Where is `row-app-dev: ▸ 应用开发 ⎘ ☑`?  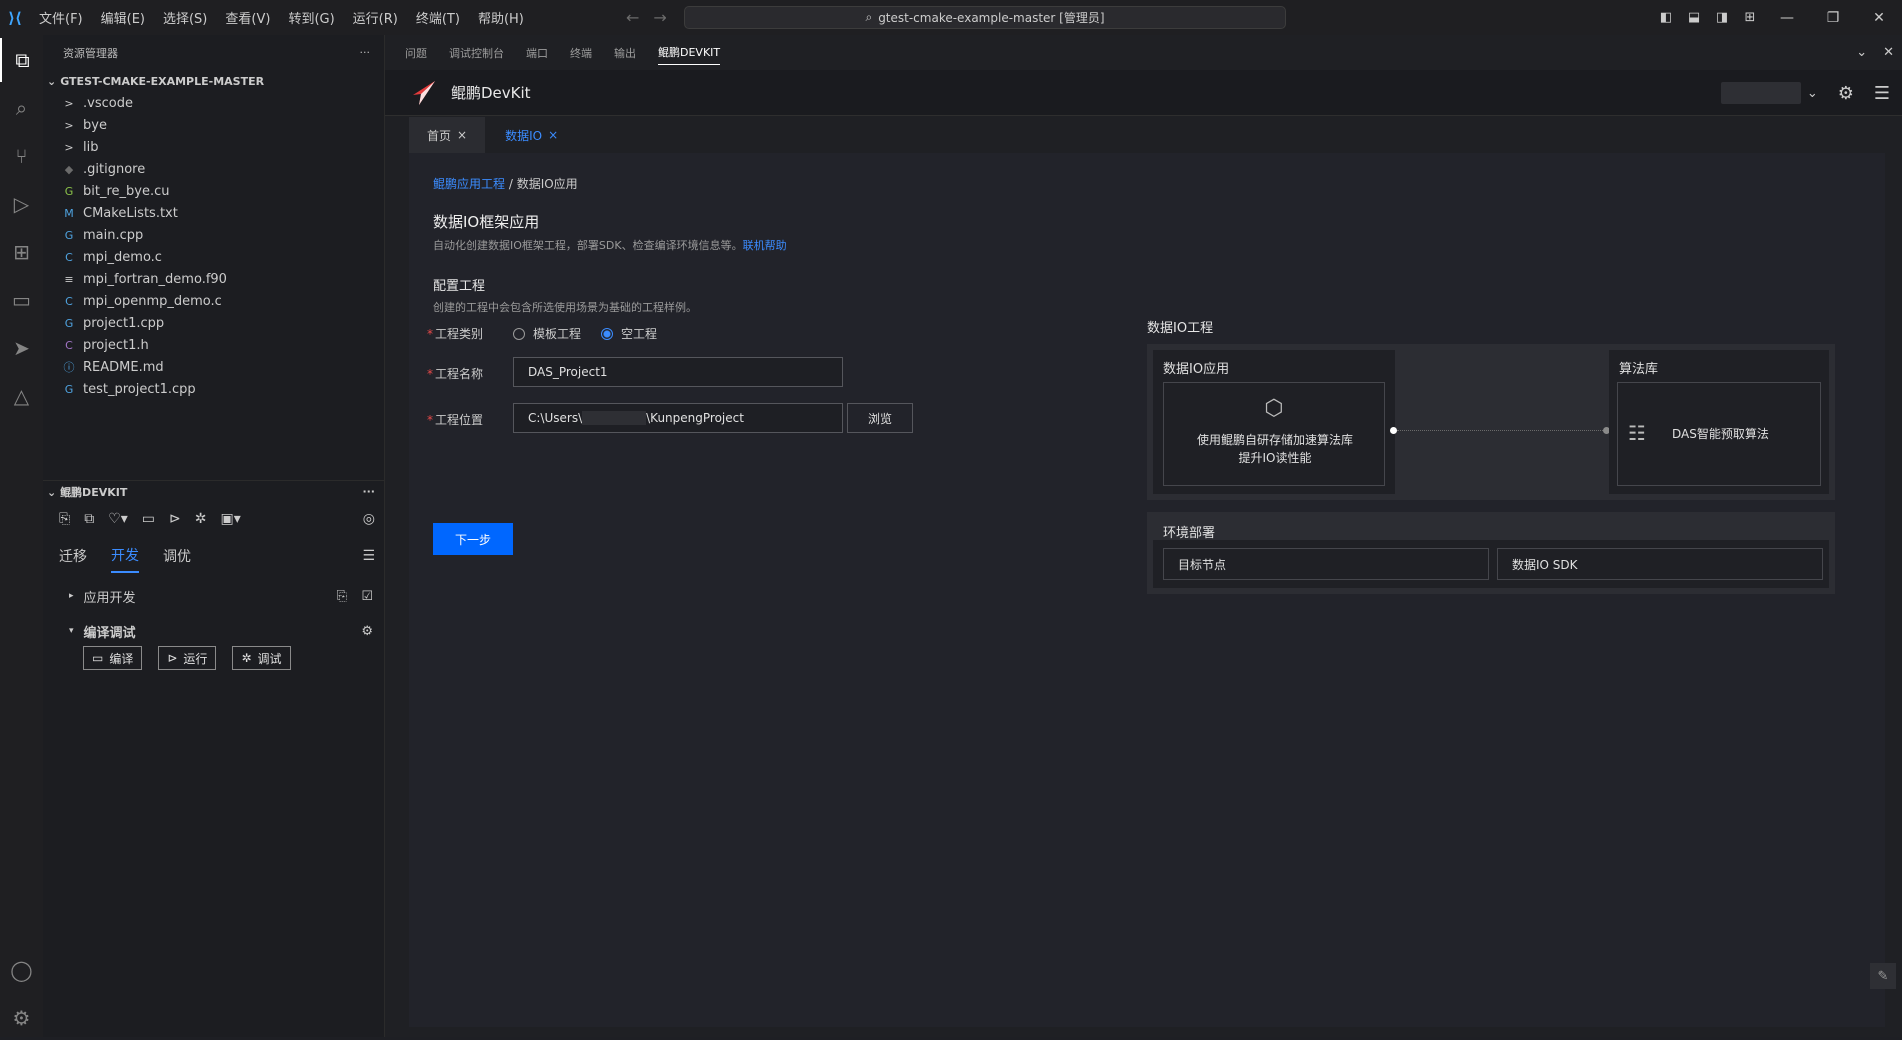 row-app-dev: ▸ 应用开发 ⎘ ☑ is located at coordinates (214, 596).